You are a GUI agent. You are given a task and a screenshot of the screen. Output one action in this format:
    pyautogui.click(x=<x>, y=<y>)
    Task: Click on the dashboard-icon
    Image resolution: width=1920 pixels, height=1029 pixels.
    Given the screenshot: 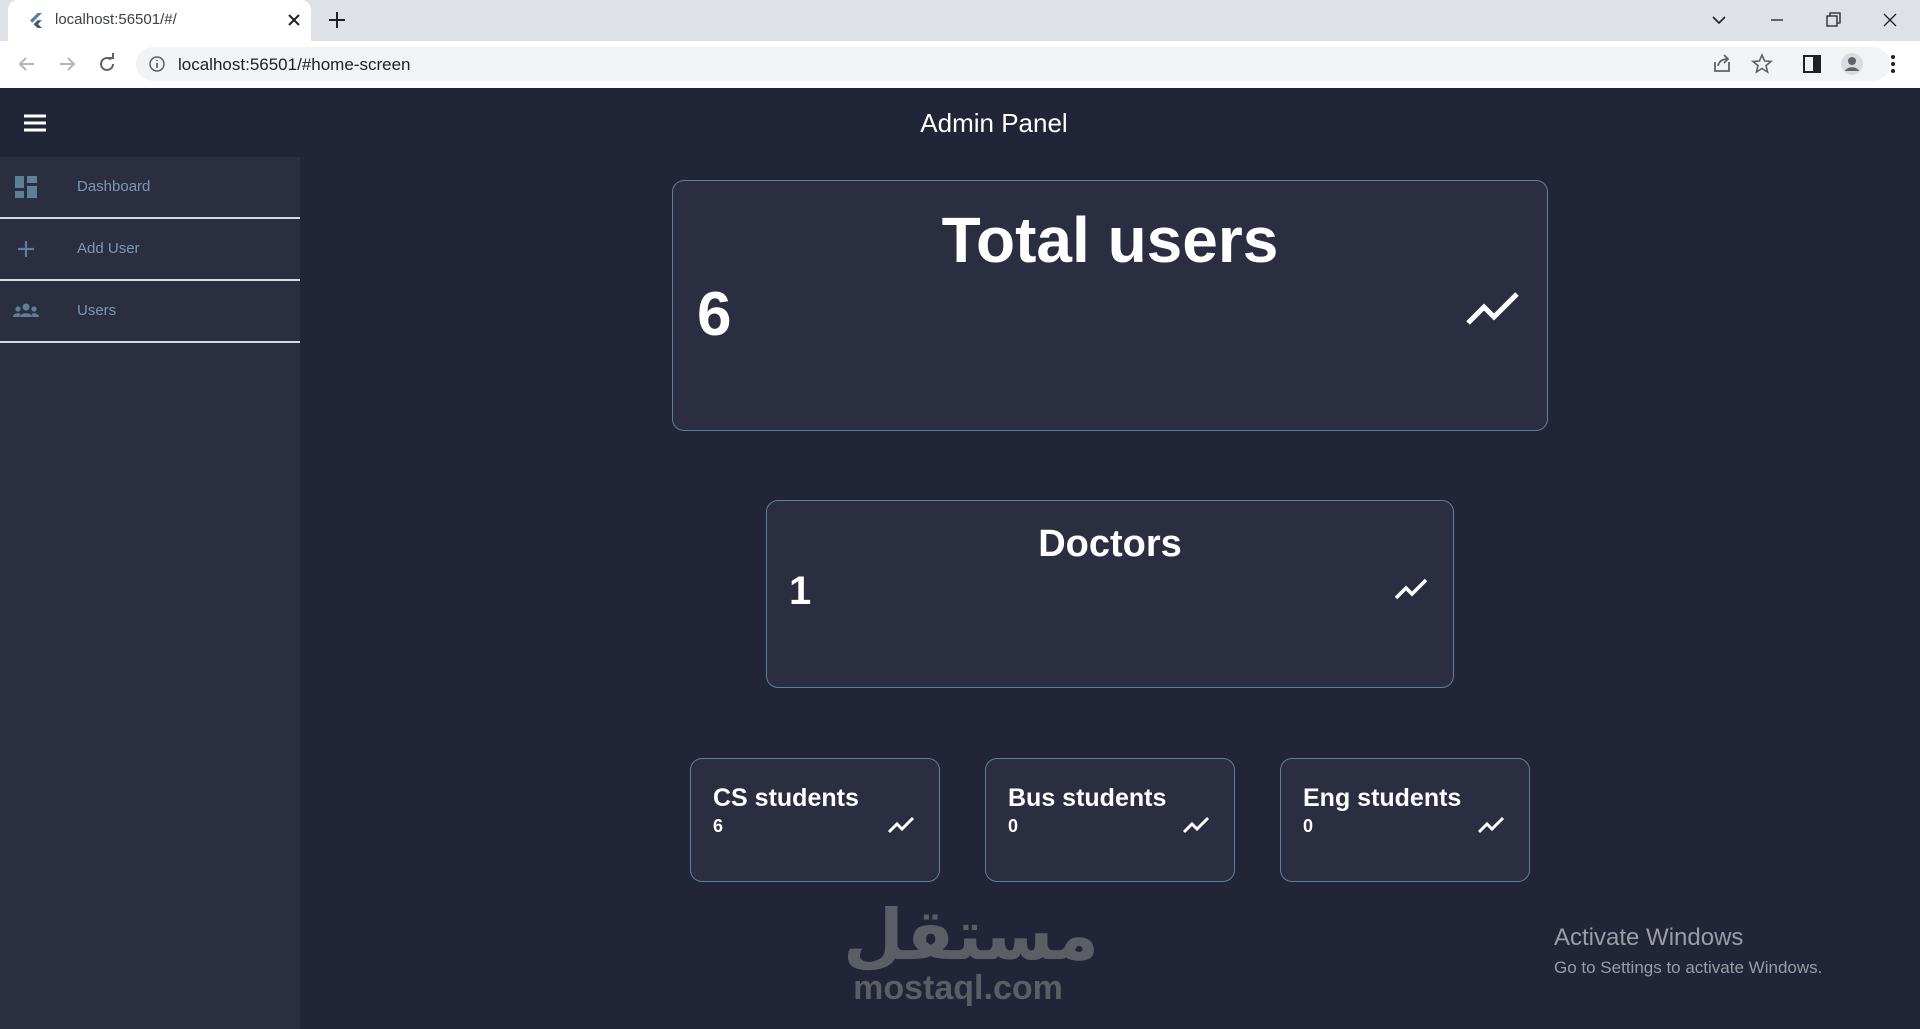 What is the action you would take?
    pyautogui.click(x=26, y=187)
    